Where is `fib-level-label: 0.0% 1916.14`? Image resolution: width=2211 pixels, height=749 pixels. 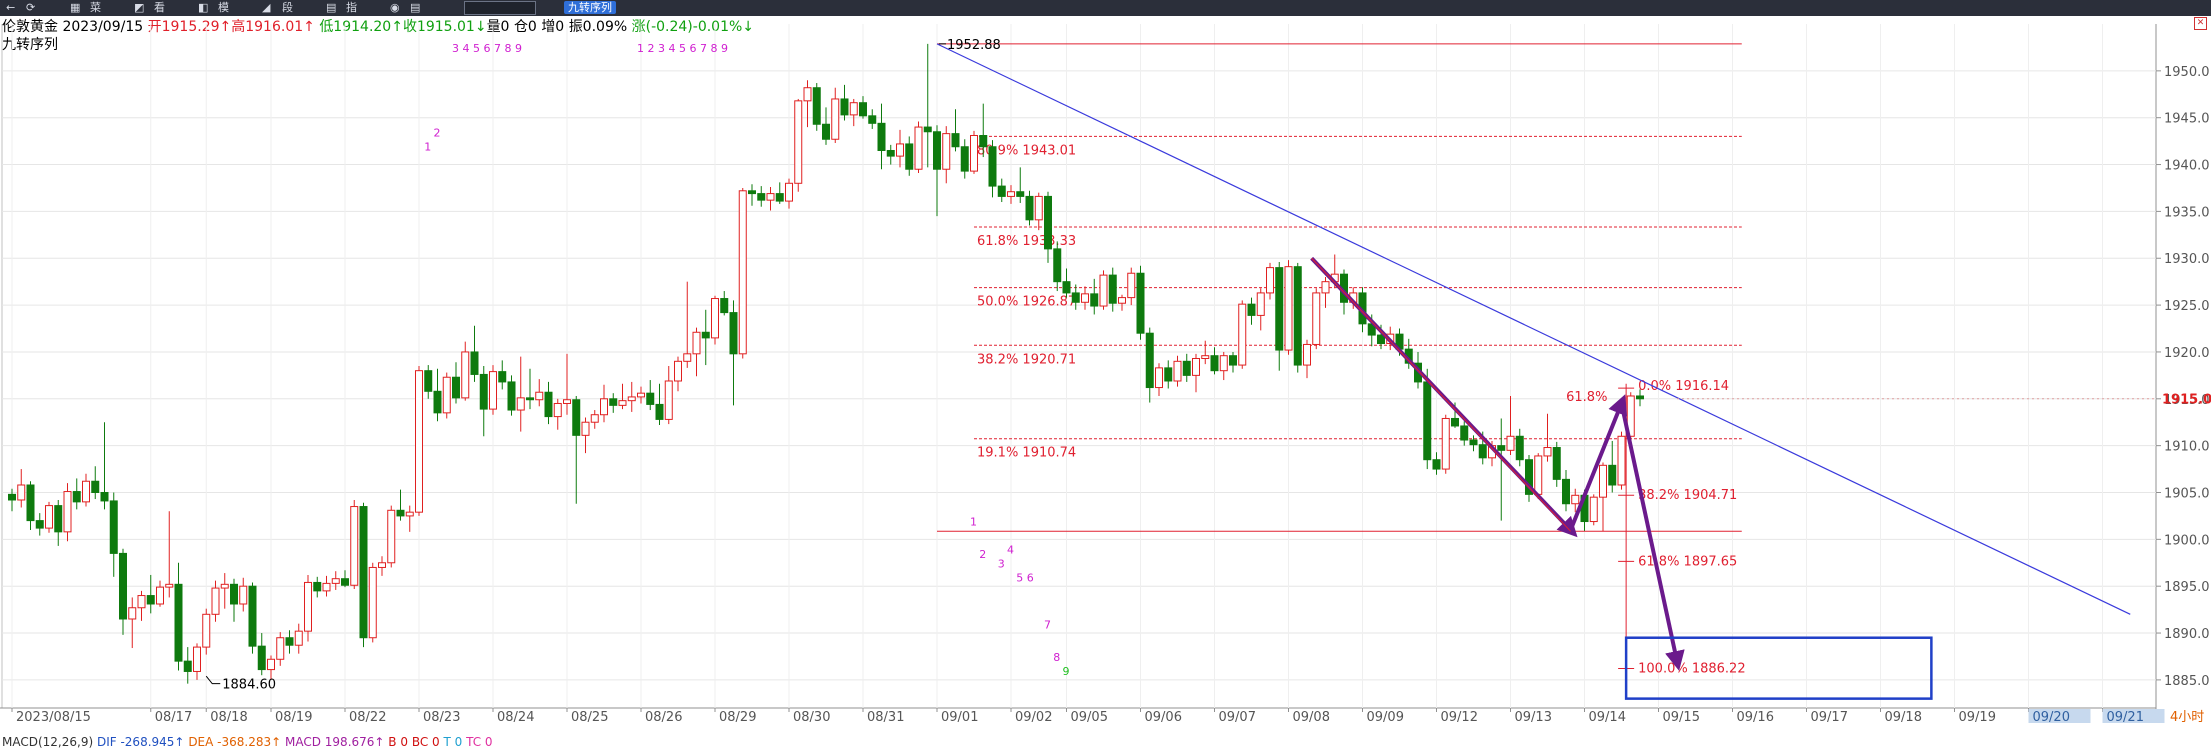 fib-level-label: 0.0% 1916.14 is located at coordinates (1683, 386).